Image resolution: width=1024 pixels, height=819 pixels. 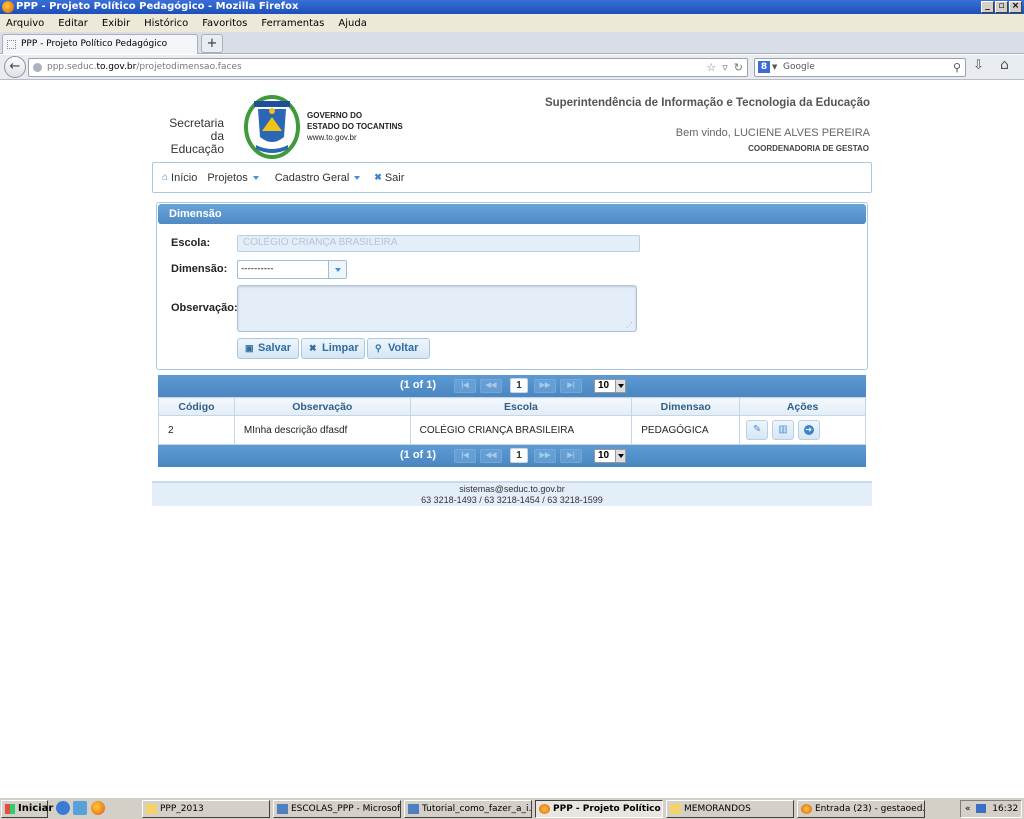 I want to click on reload-icon: ↻, so click(x=738, y=67).